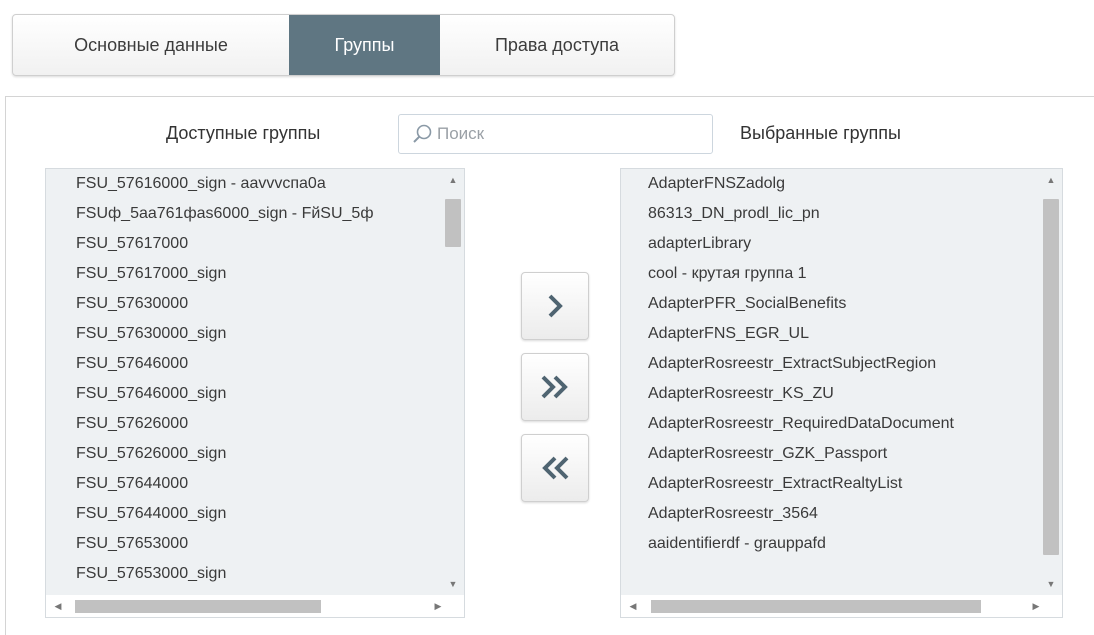  I want to click on list-item: FSU_57644000_sign, so click(244, 514).